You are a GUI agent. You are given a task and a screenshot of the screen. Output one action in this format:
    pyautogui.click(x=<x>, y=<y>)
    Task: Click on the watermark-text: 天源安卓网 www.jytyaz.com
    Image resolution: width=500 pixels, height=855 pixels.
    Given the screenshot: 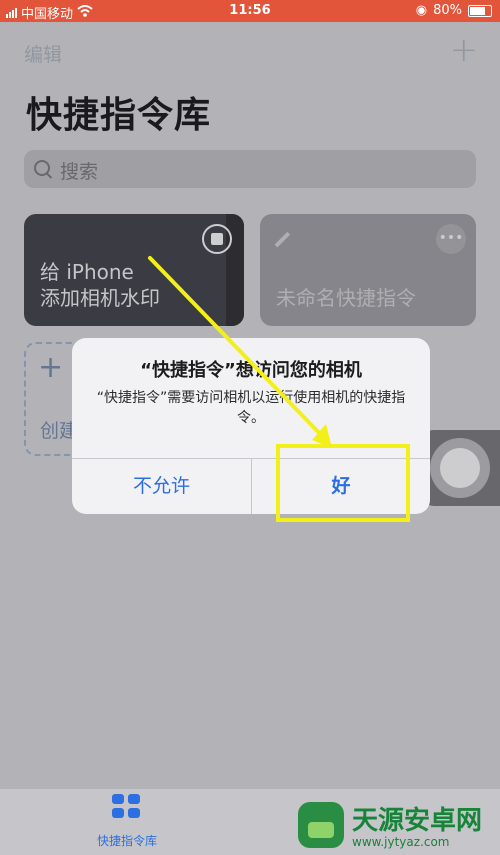 What is the action you would take?
    pyautogui.click(x=417, y=824)
    